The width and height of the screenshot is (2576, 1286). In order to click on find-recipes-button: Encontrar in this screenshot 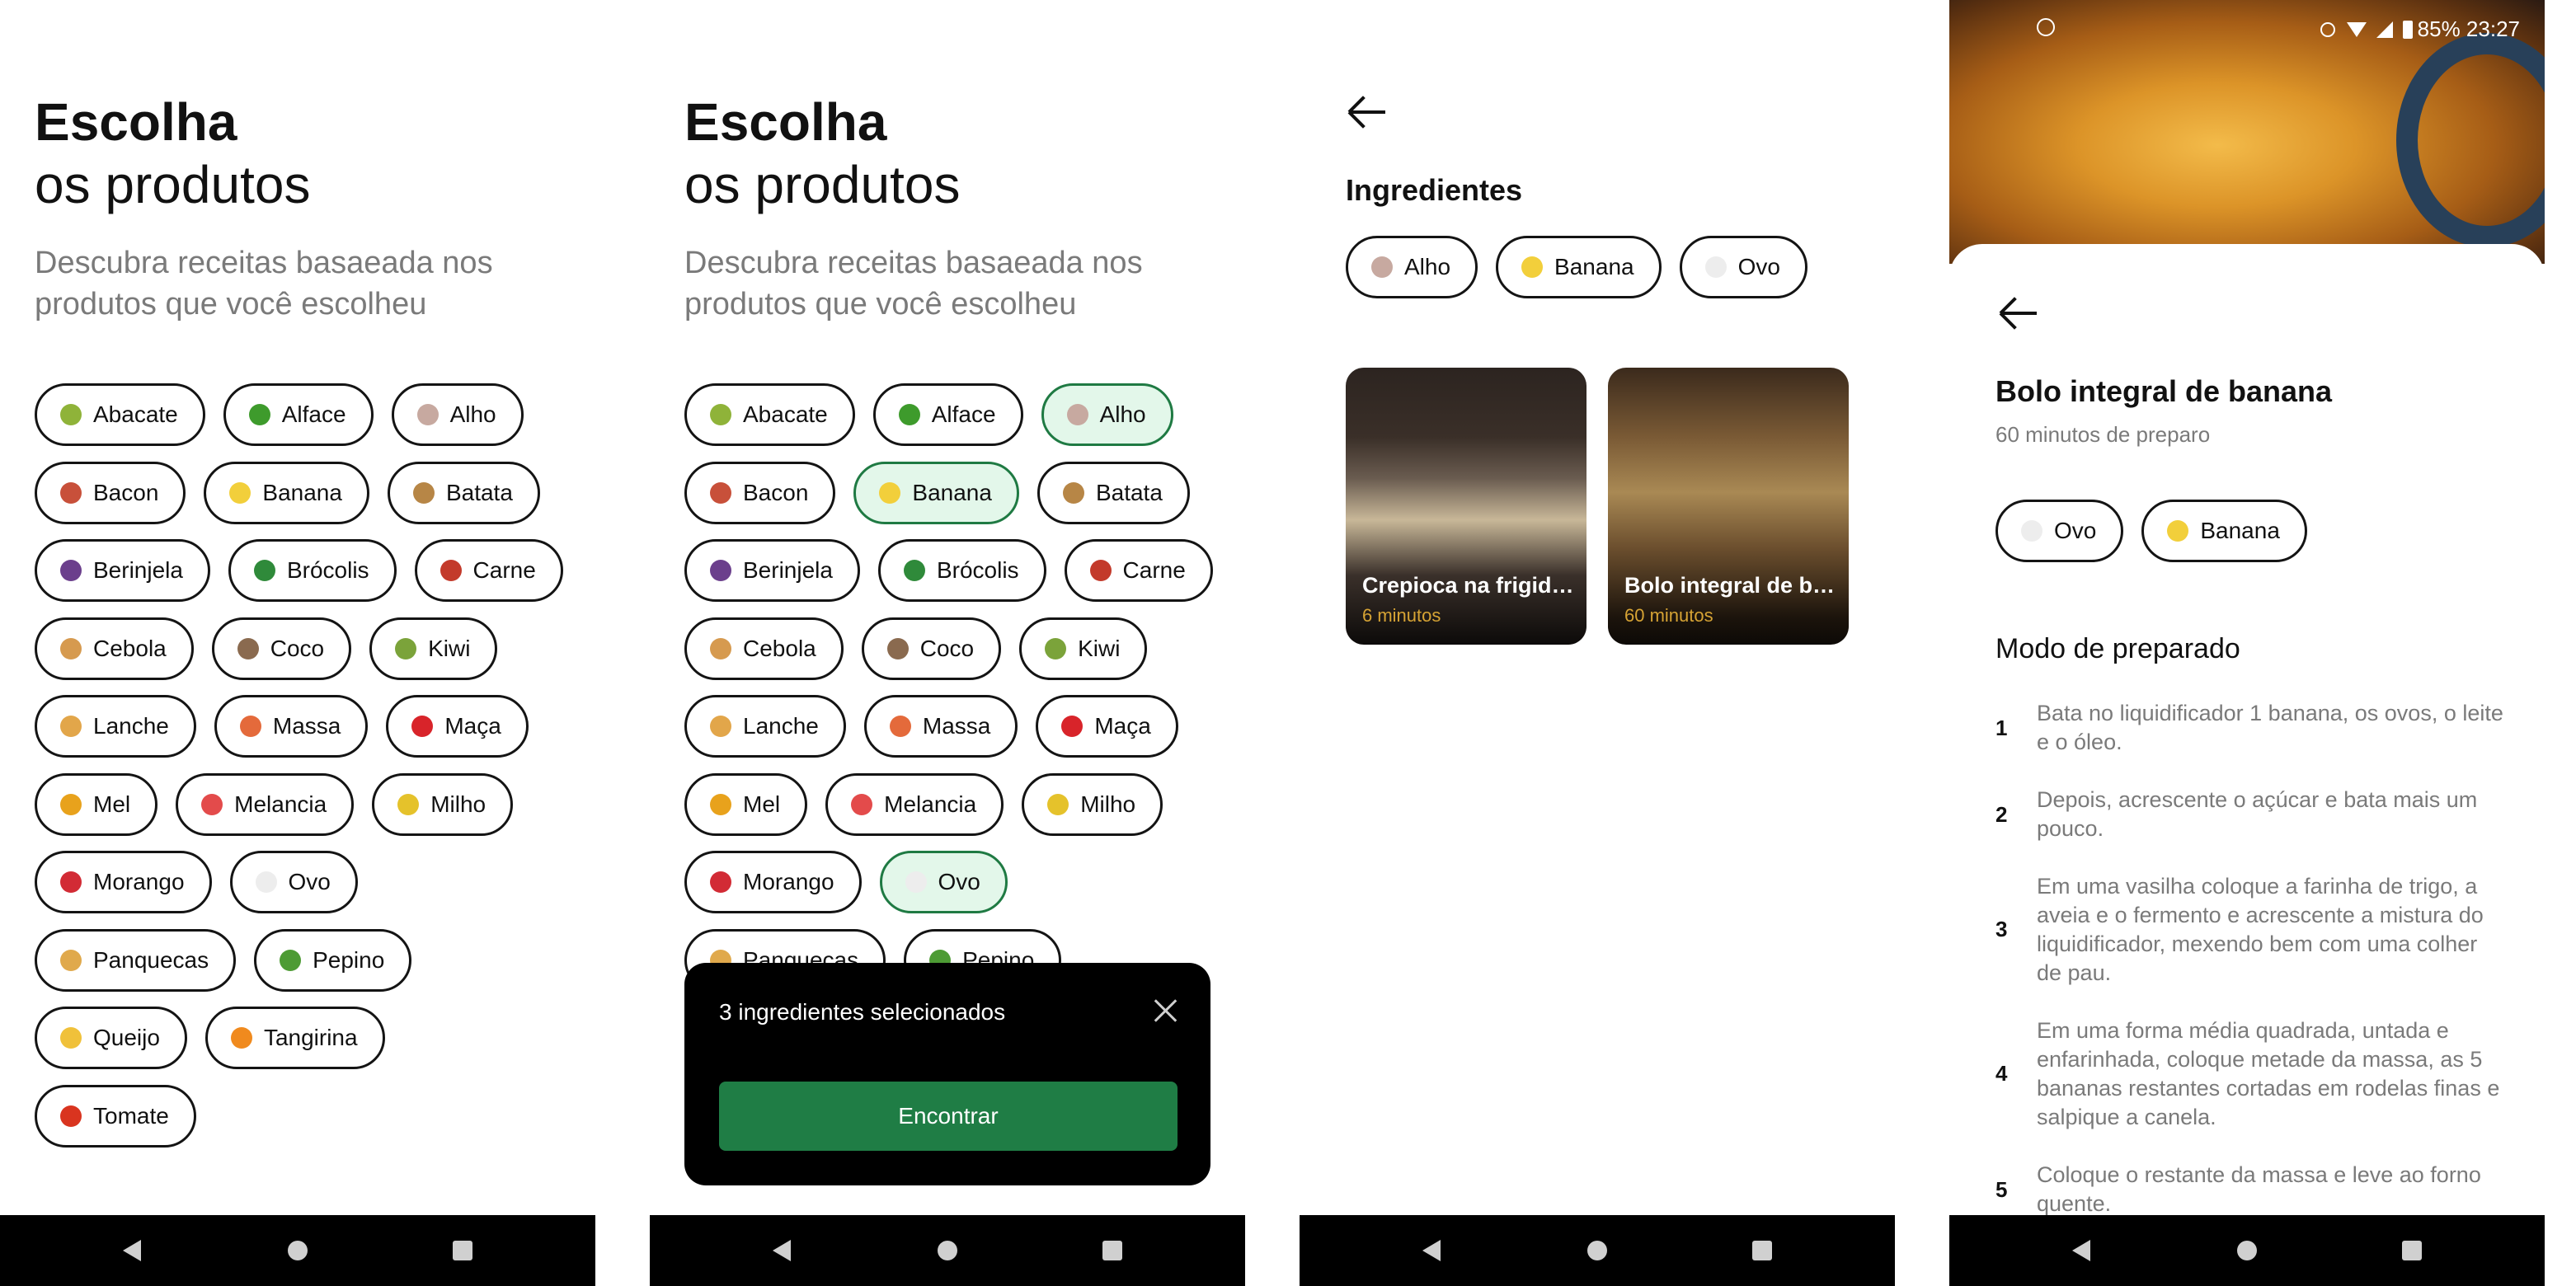, I will do `click(948, 1116)`.